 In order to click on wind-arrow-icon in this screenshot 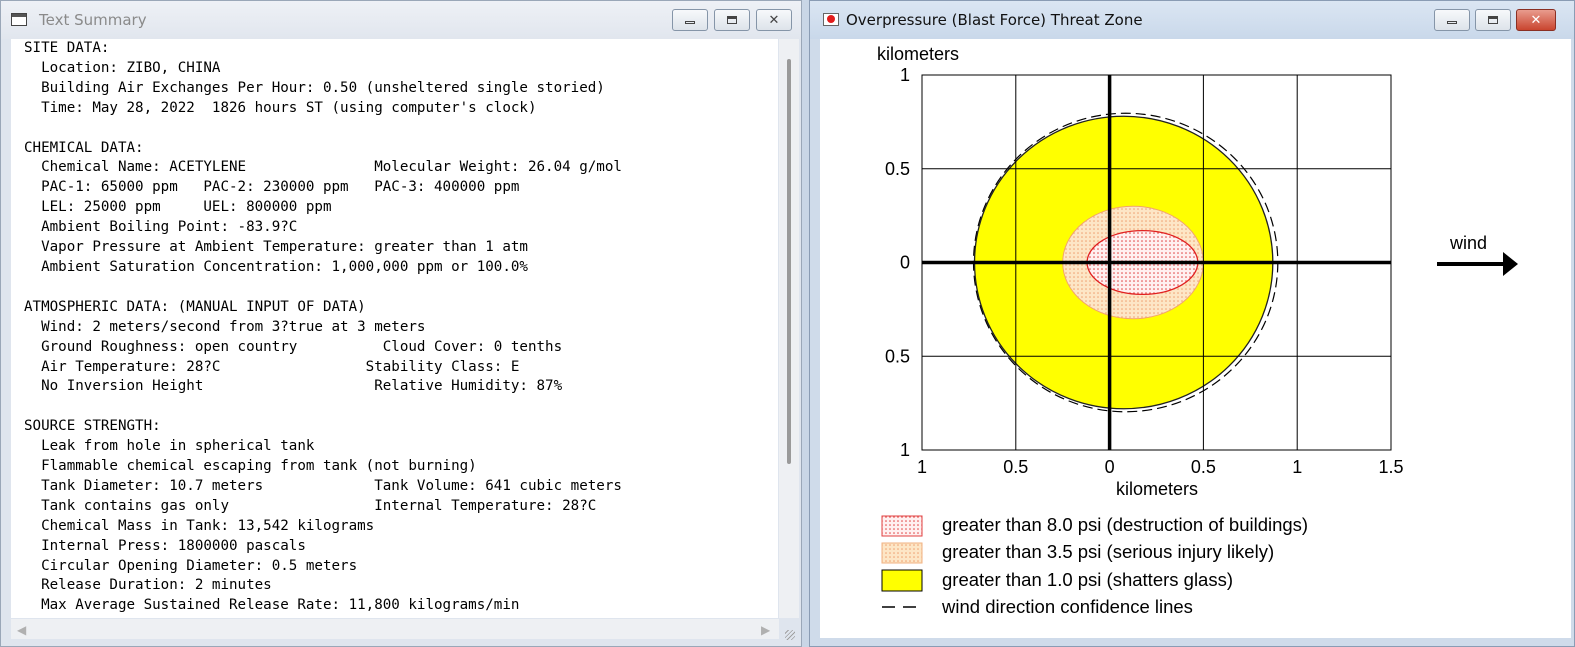, I will do `click(1477, 264)`.